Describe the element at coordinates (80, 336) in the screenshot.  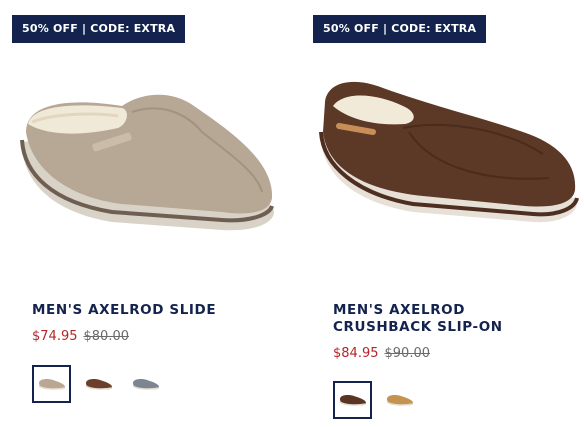
I see `price-row: $74.95 $80.00` at that location.